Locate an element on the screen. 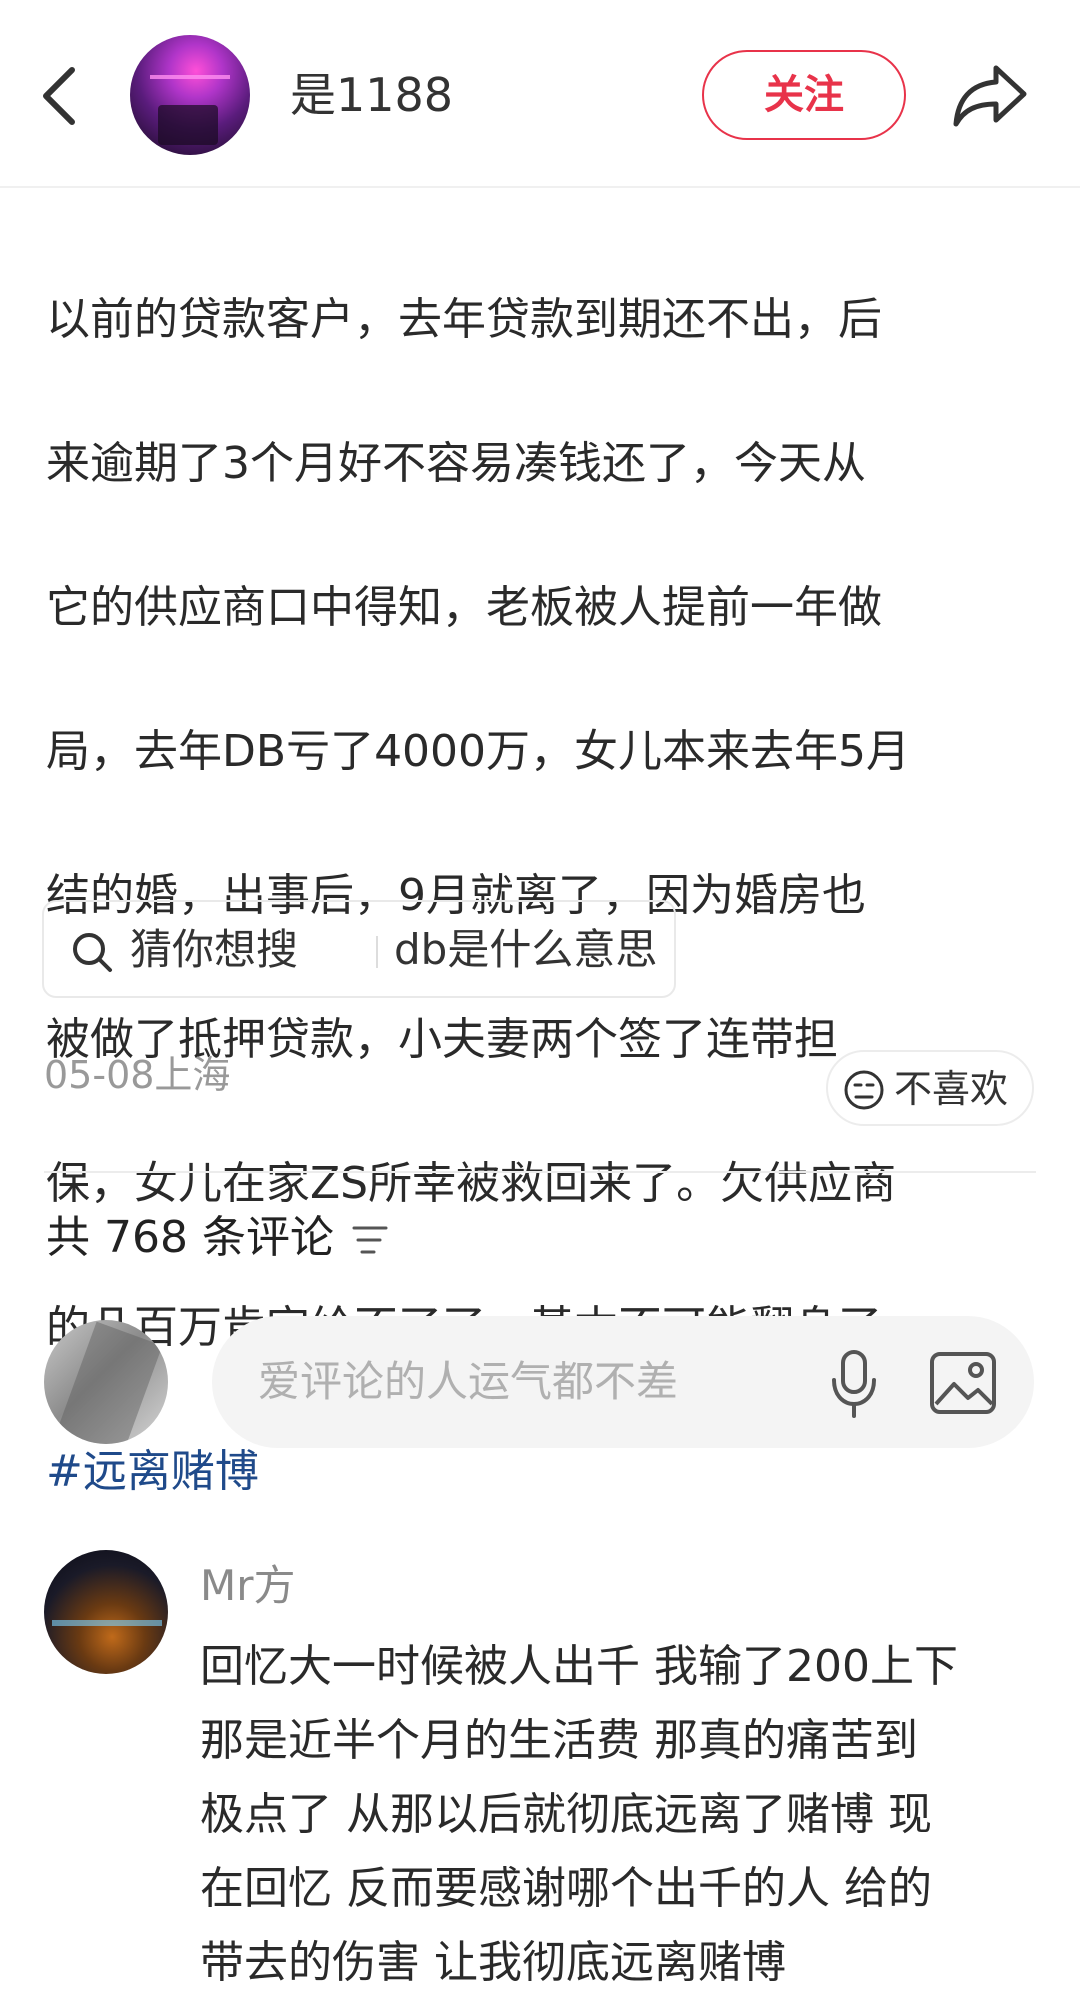 This screenshot has height=2006, width=1080. my-avatar is located at coordinates (106, 1382).